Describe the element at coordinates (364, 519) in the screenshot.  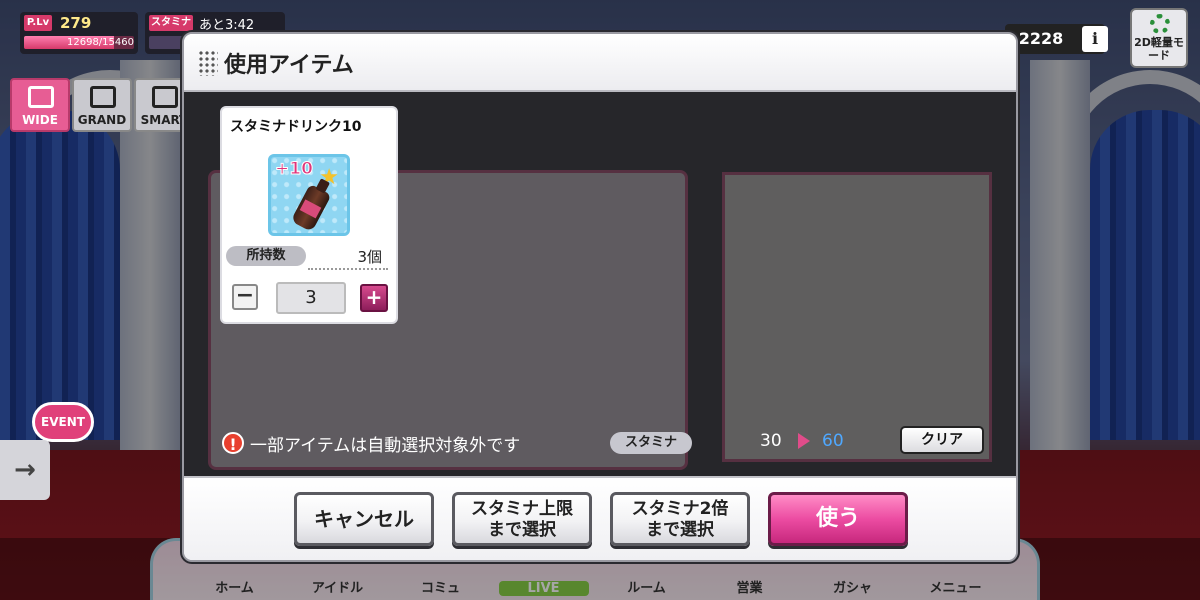
I see `cancel-button: キャンセル` at that location.